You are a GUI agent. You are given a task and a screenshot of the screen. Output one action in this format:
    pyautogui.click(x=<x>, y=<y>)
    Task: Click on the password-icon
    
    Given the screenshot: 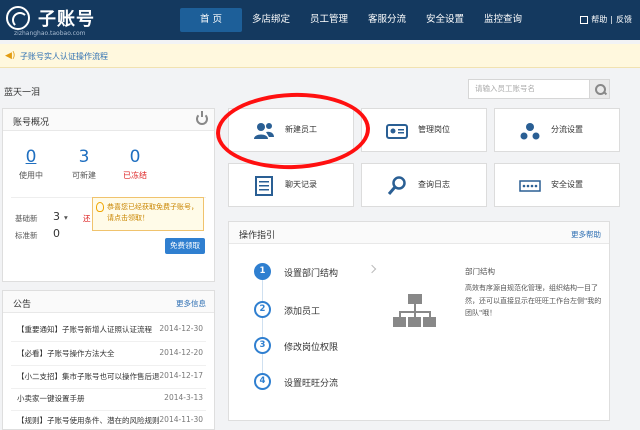 What is the action you would take?
    pyautogui.click(x=530, y=186)
    